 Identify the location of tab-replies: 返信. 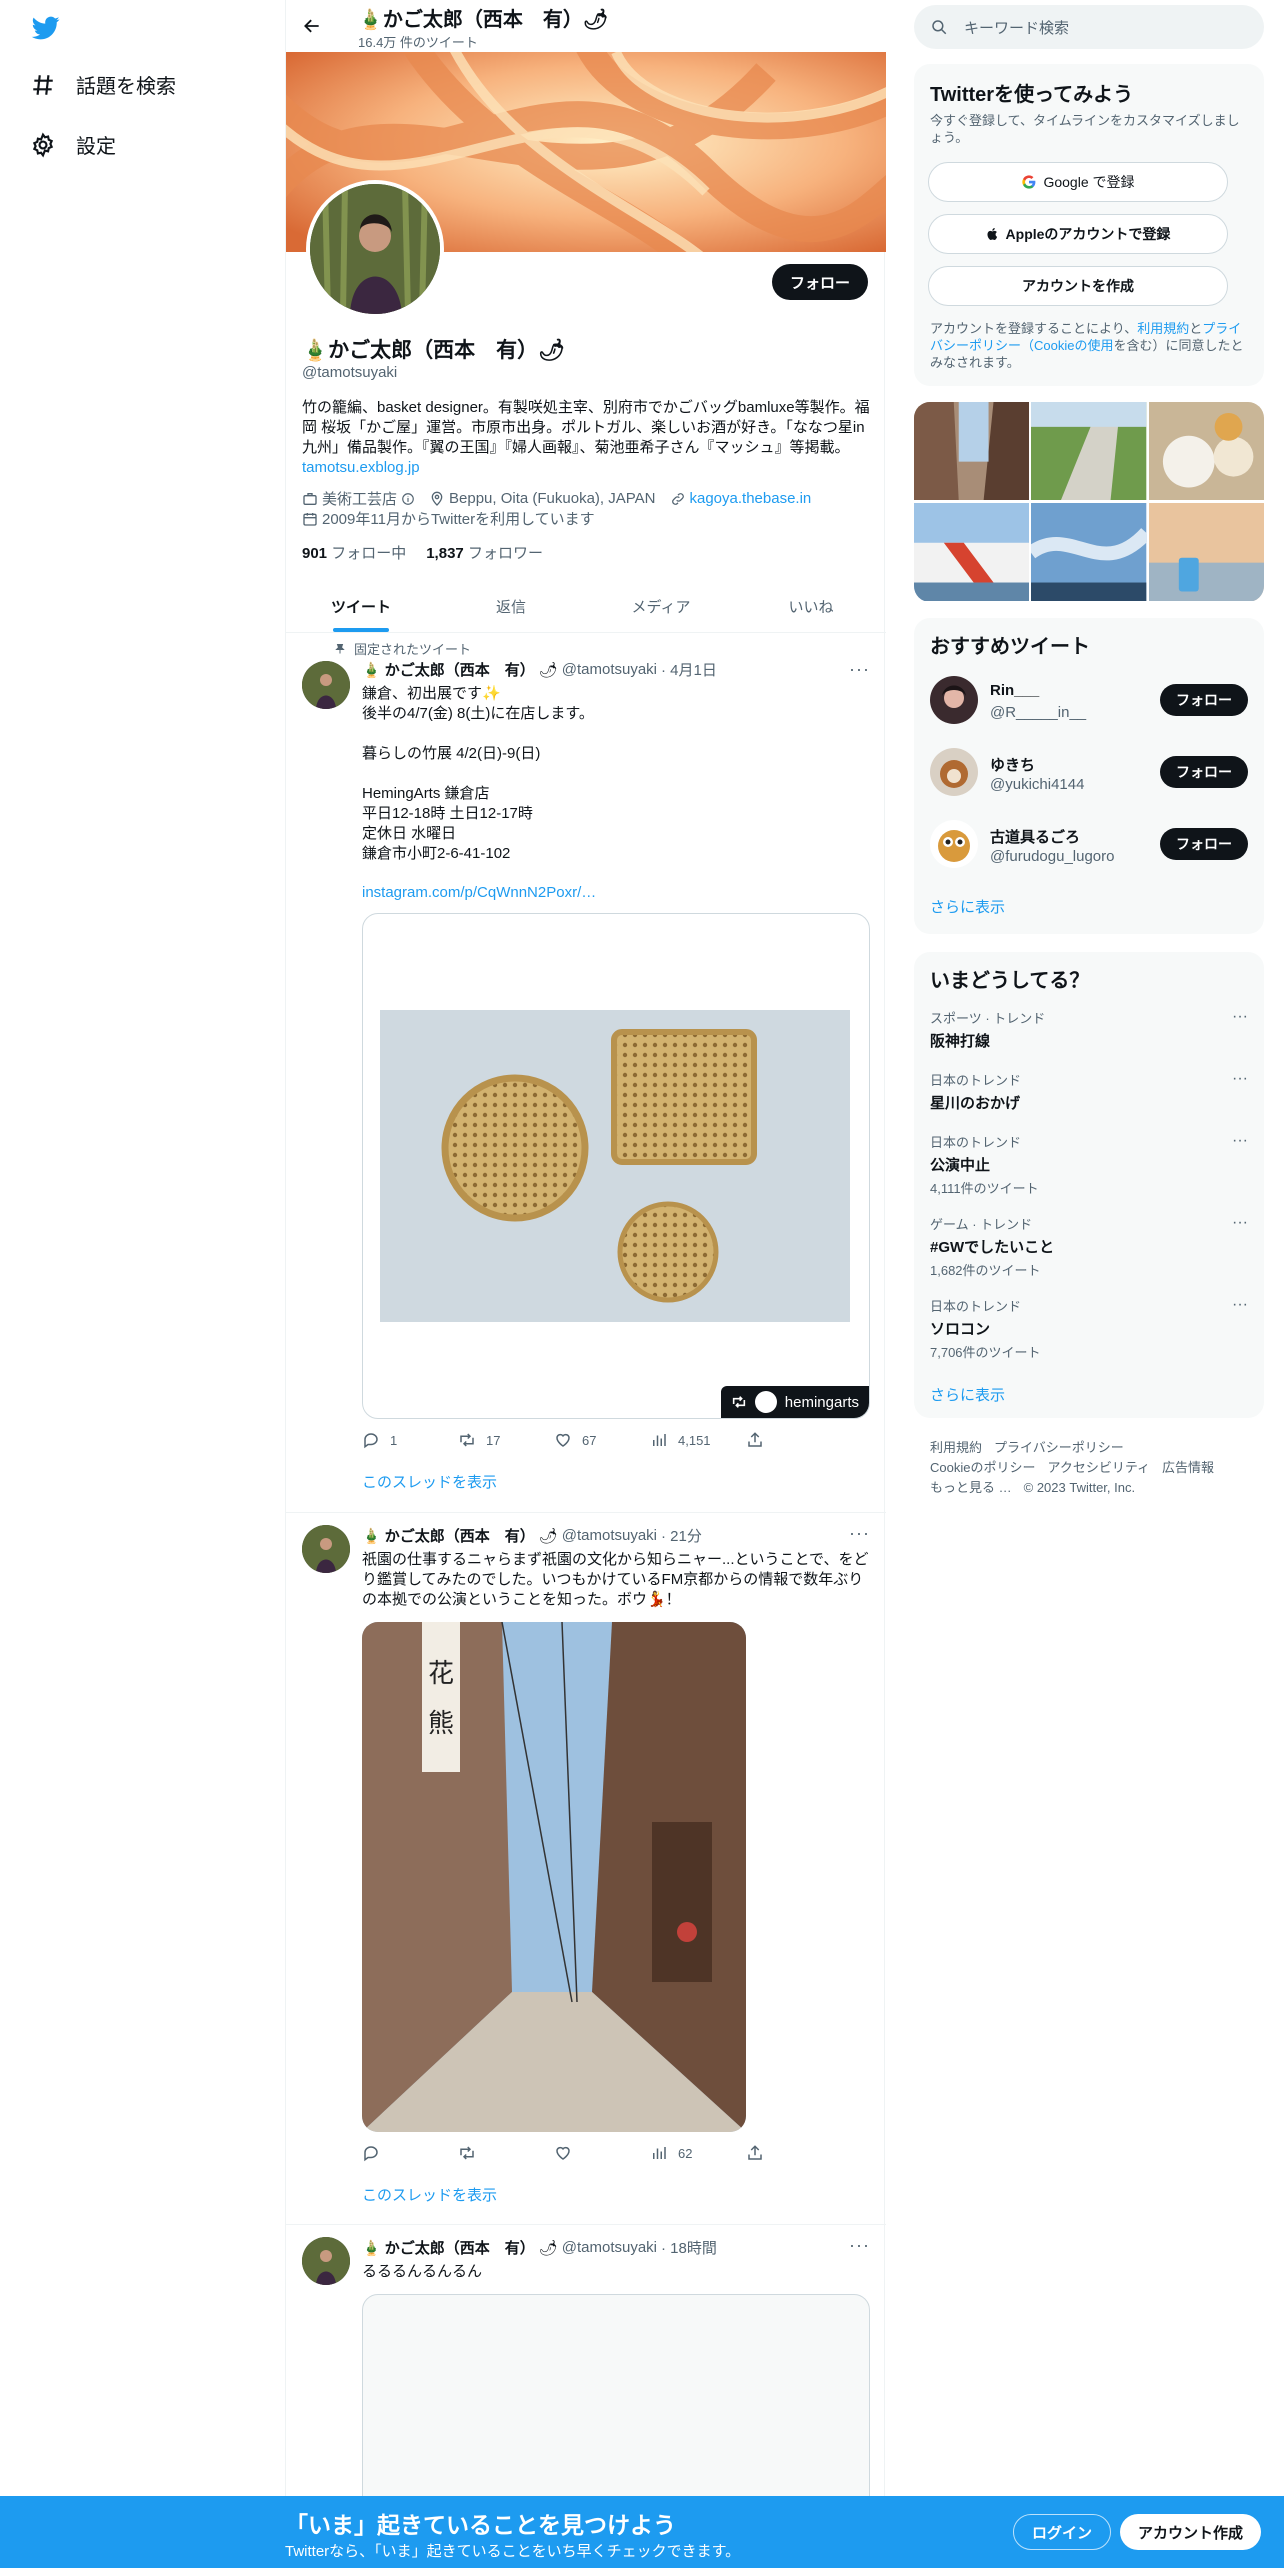
(511, 606).